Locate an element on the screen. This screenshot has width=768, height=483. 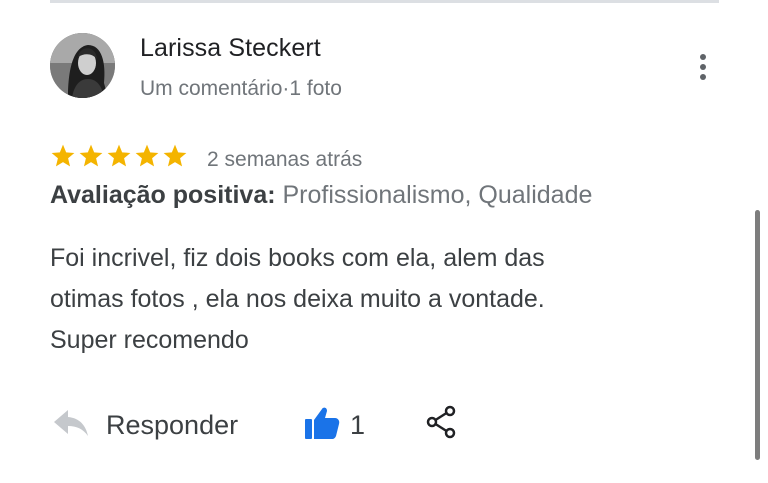
thumbs-up-icon is located at coordinates (322, 425).